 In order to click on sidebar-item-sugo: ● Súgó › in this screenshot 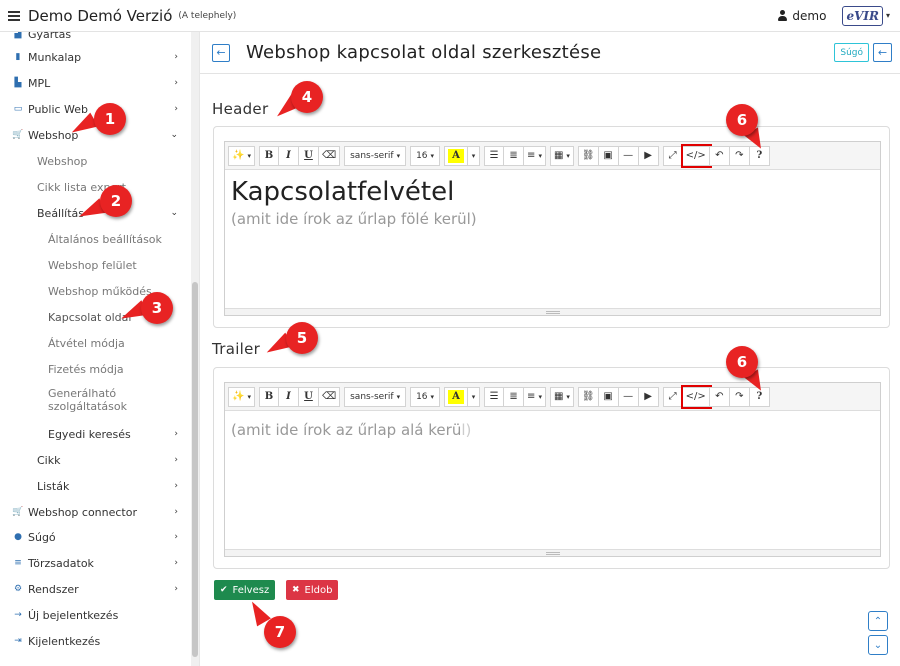, I will do `click(96, 537)`.